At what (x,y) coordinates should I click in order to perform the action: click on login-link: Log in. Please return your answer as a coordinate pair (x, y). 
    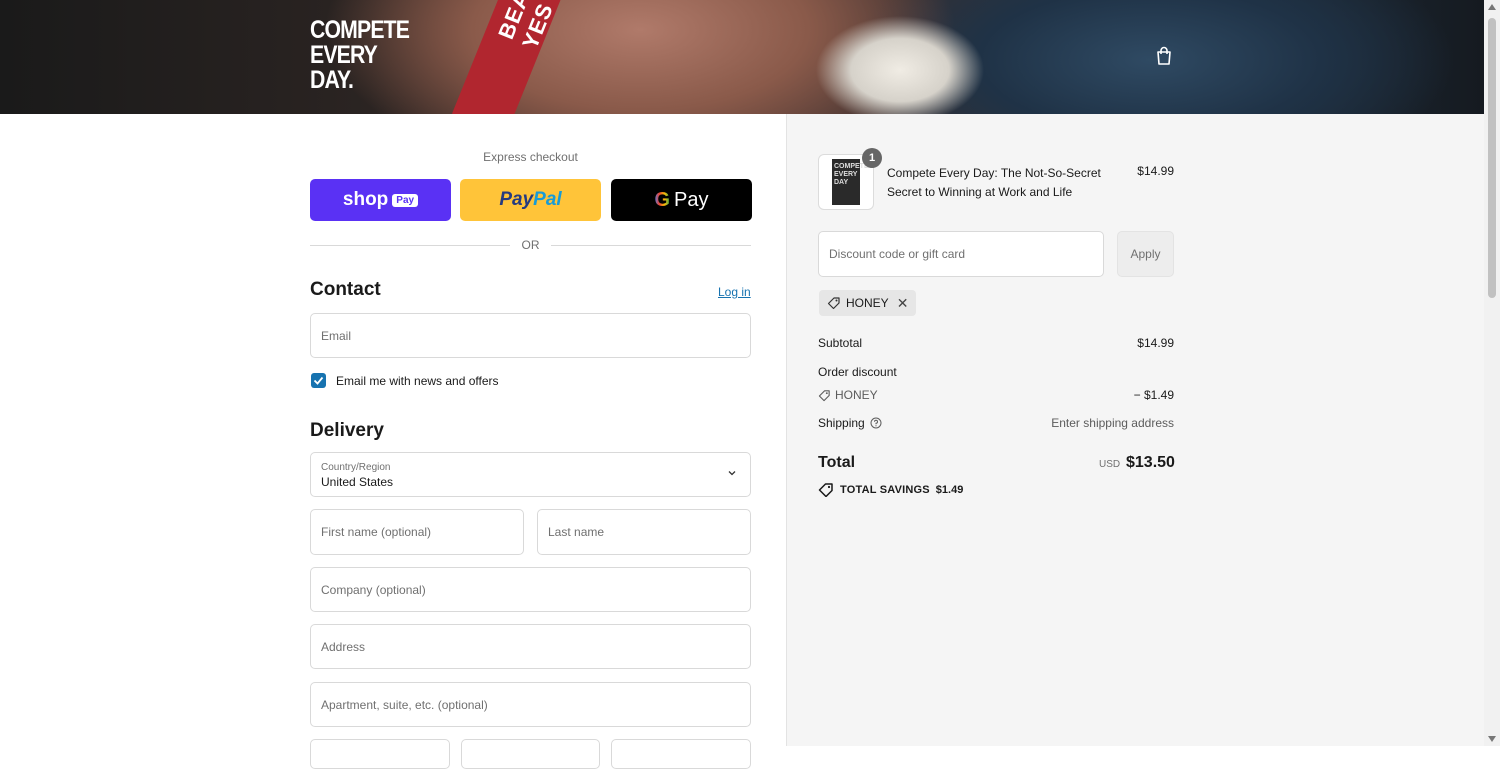
    Looking at the image, I should click on (734, 292).